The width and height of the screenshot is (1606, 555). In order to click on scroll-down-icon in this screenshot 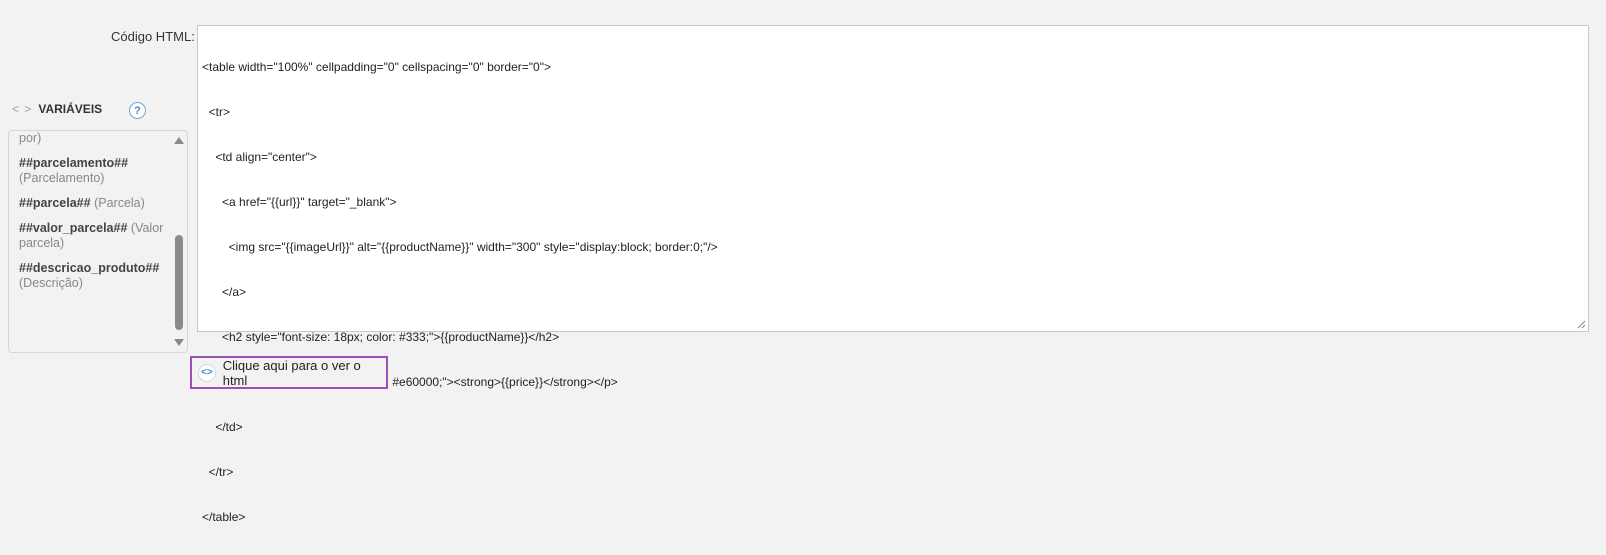, I will do `click(179, 342)`.